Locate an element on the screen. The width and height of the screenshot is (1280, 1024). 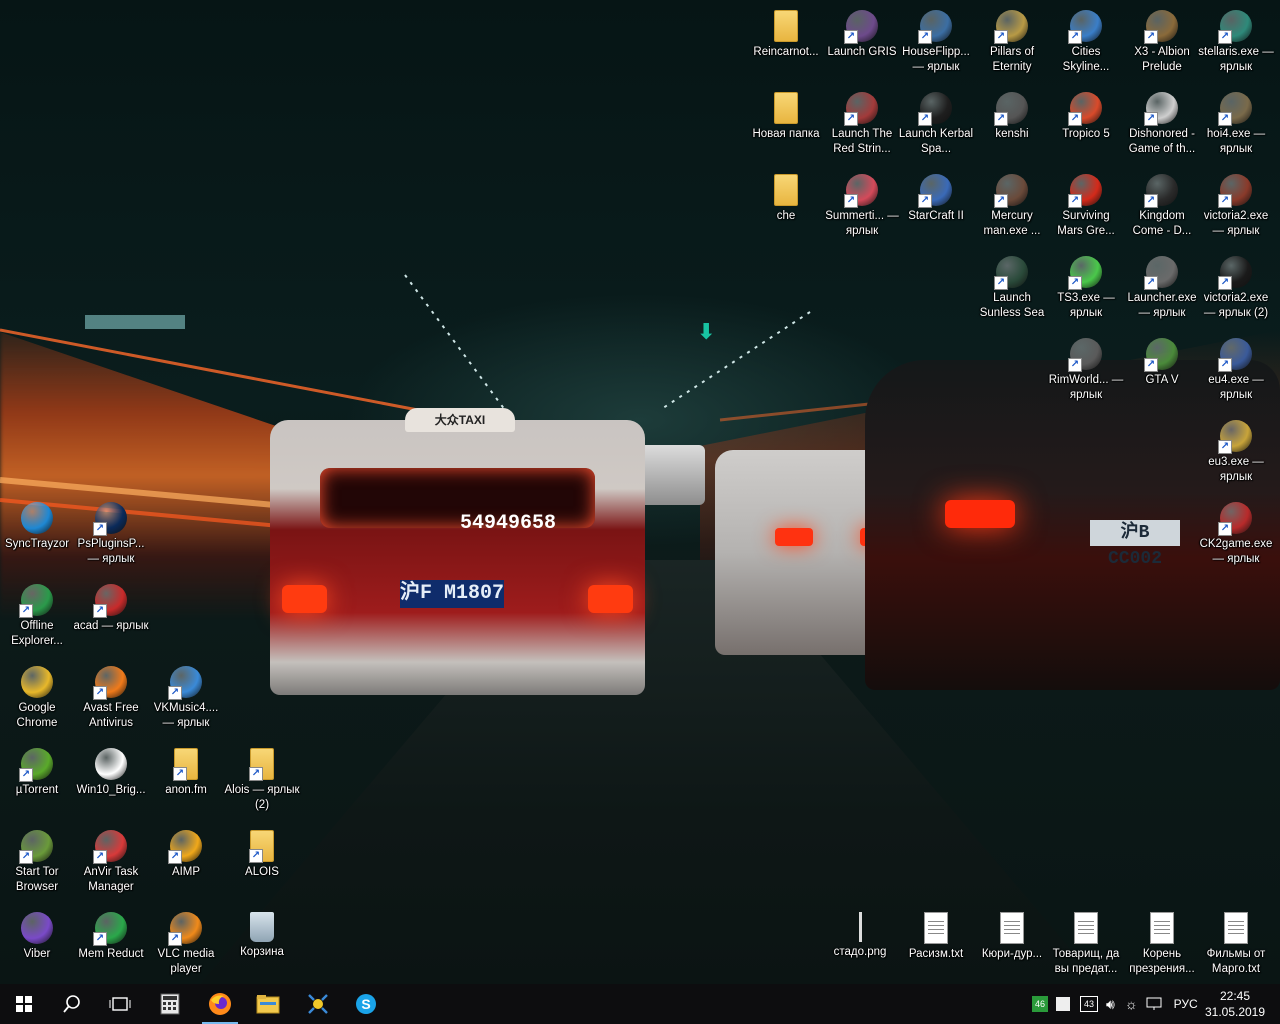
desktop-icon-avast: Avast Free Antivirus is located at coordinates (111, 695).